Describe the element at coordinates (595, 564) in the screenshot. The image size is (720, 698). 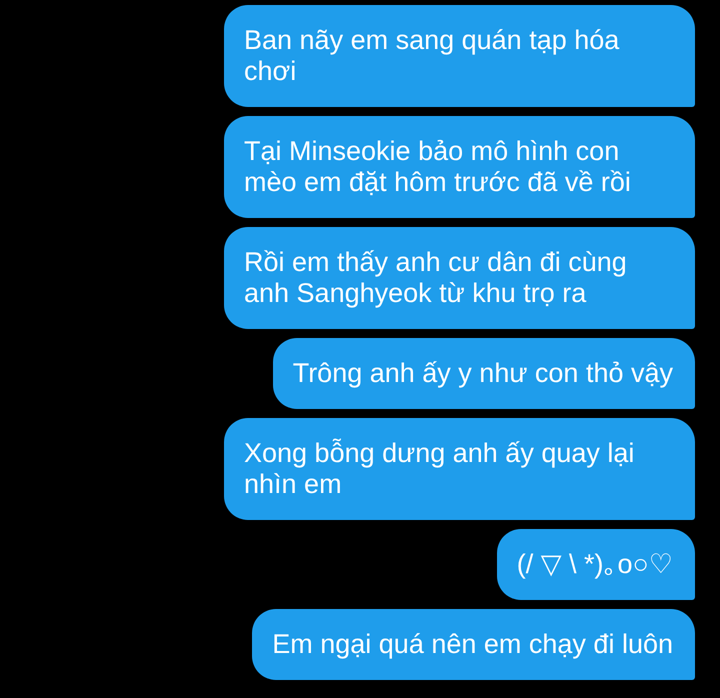
I see `message-bubble: (/ ▽ \ *)｡o○♡` at that location.